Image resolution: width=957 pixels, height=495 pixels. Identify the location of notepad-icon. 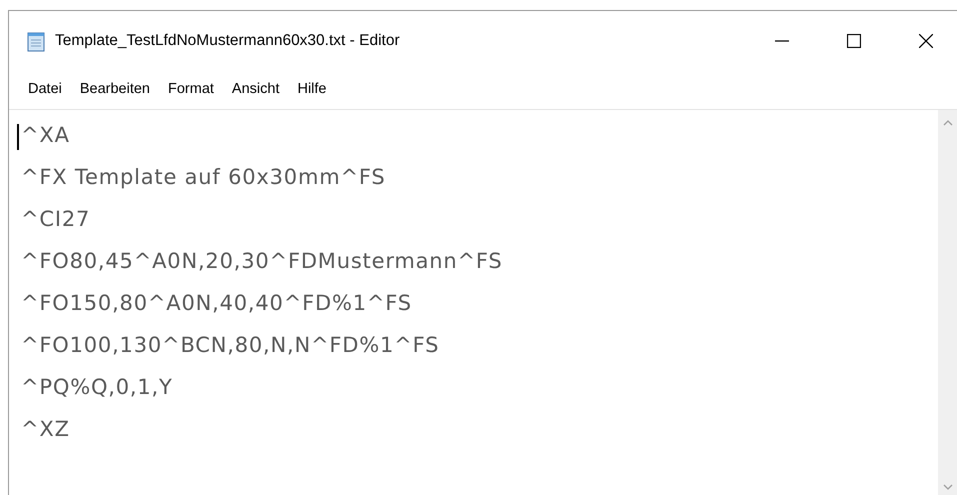
(36, 41).